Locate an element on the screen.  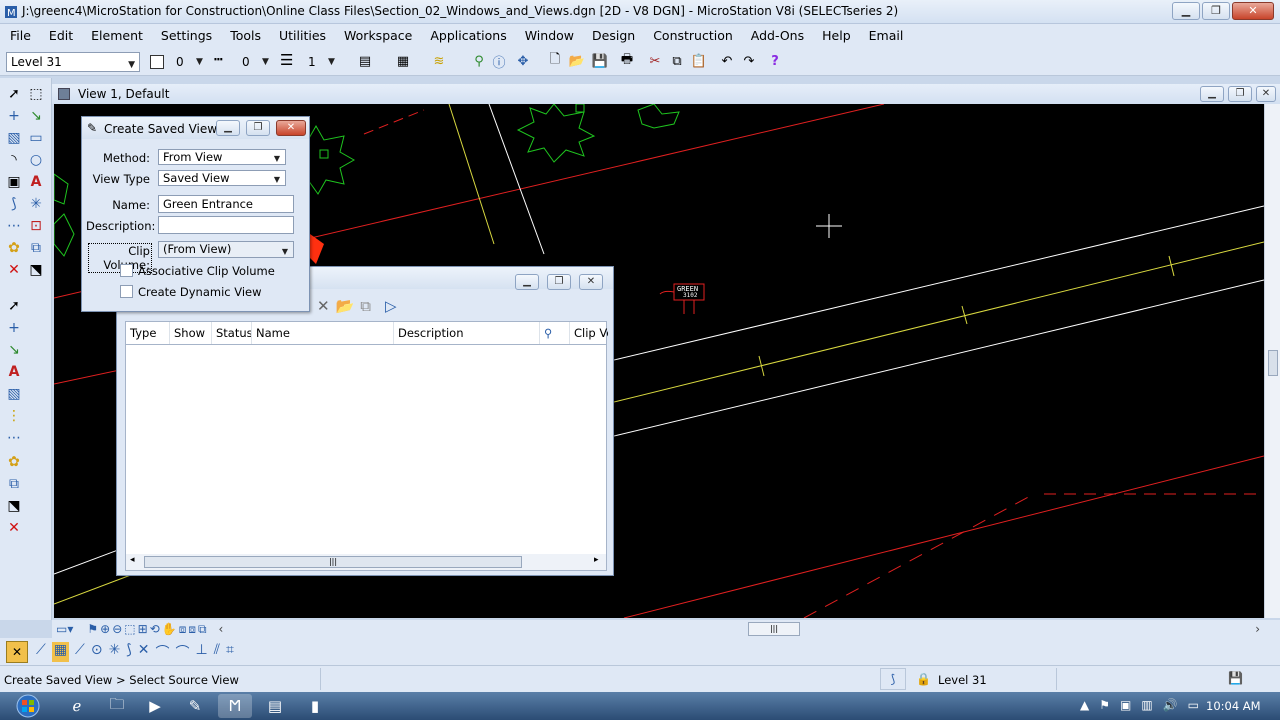
menu-utilities: Utilities is located at coordinates (302, 35).